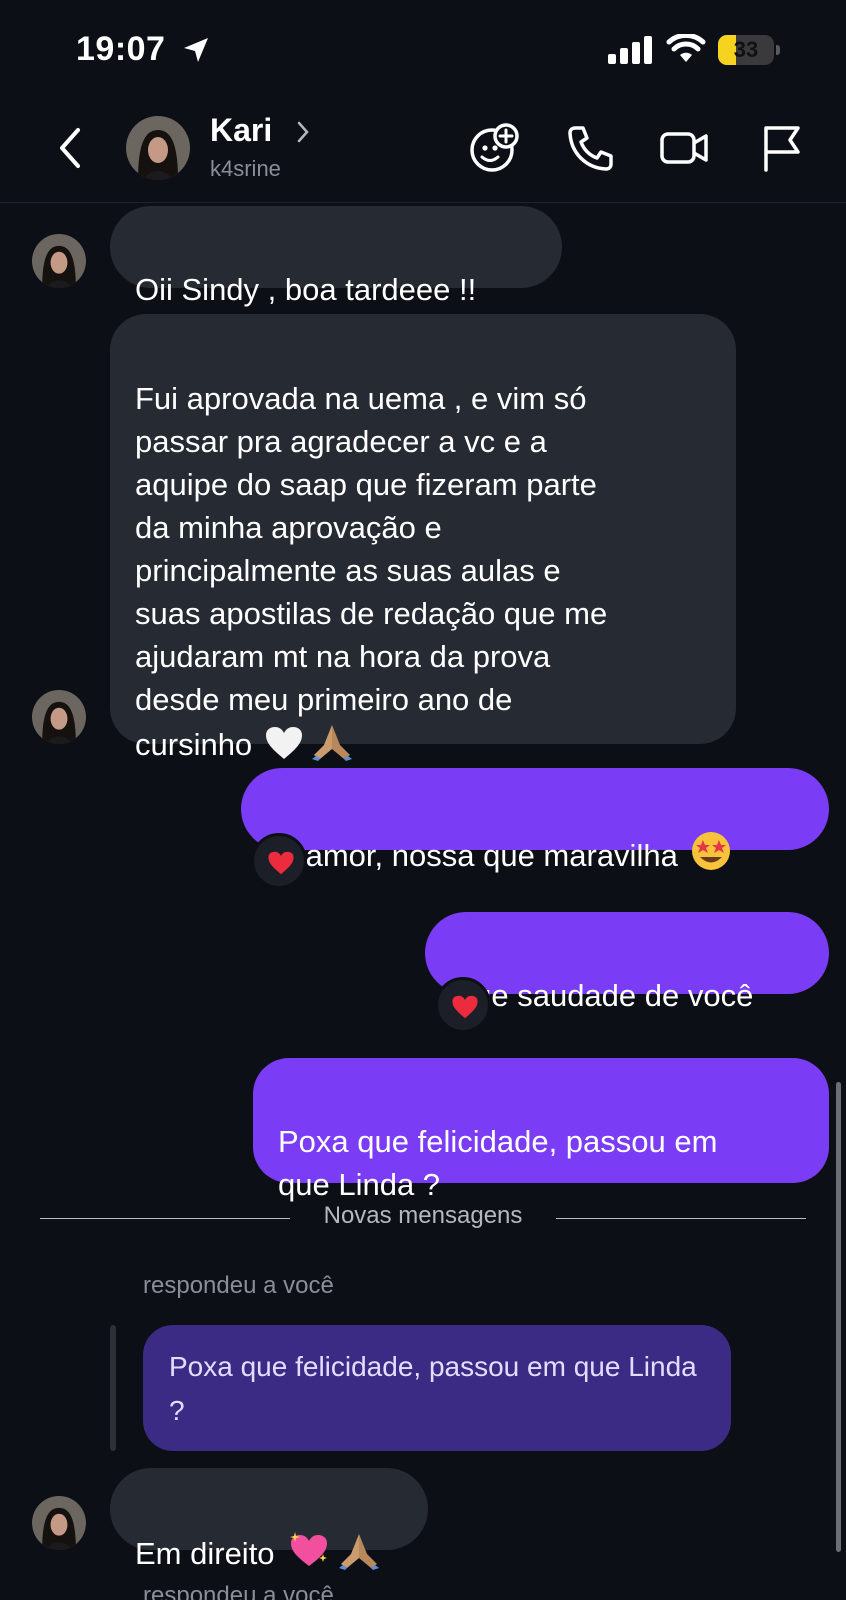 The height and width of the screenshot is (1600, 846). What do you see at coordinates (269, 1519) in the screenshot?
I see `message-incoming: Em direito` at bounding box center [269, 1519].